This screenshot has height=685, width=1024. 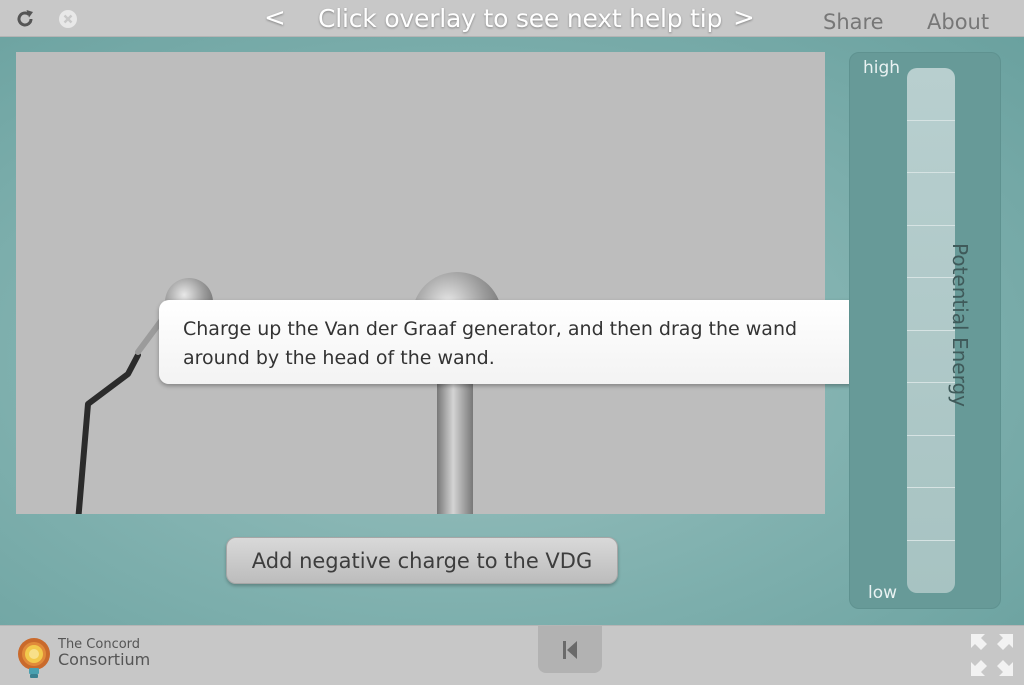 I want to click on meter-title: Potential Energy, so click(x=960, y=325).